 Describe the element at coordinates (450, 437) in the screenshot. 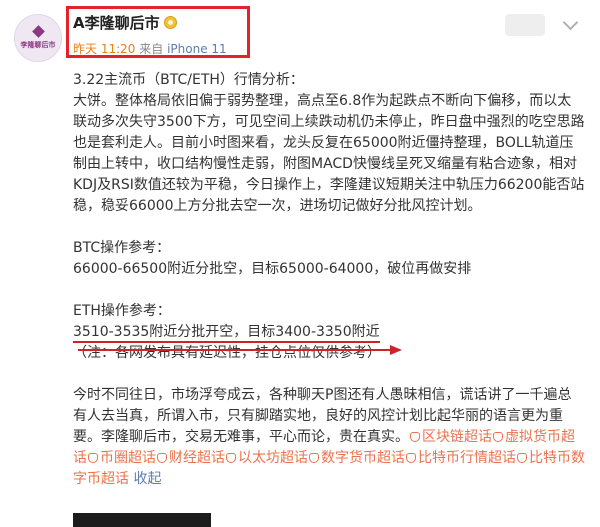

I see `topic-link: 区块链超话` at that location.